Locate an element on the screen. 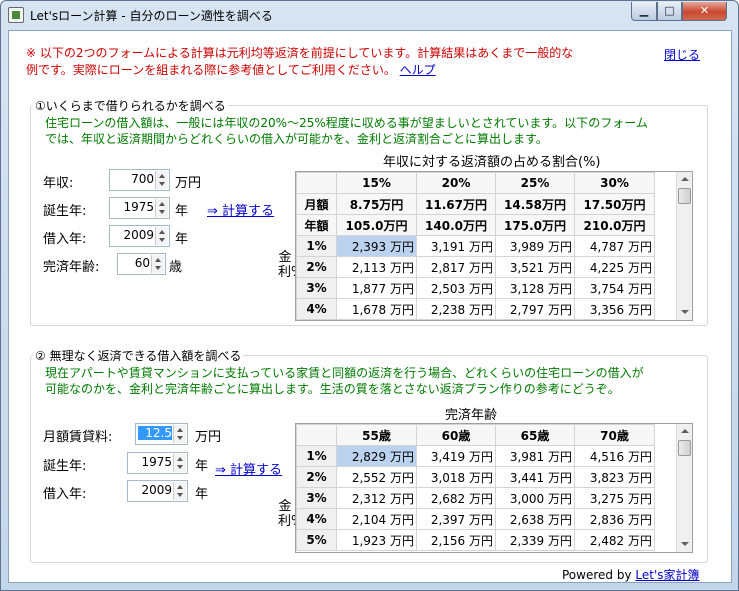 The width and height of the screenshot is (739, 591). title-bar: Let'sローン計算 - 自分のローン適性を調べる ▁ □ ✕ is located at coordinates (369, 15).